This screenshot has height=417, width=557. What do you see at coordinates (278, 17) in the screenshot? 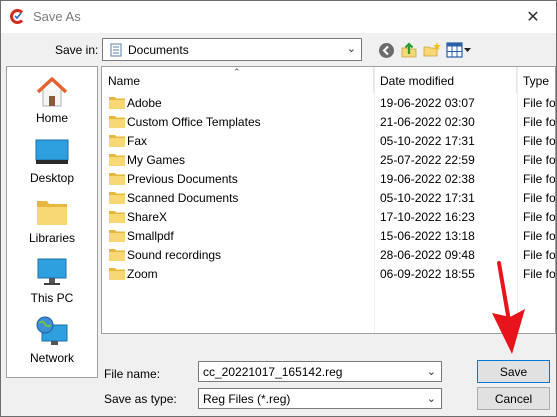
I see `title-bar: Save As ✕` at bounding box center [278, 17].